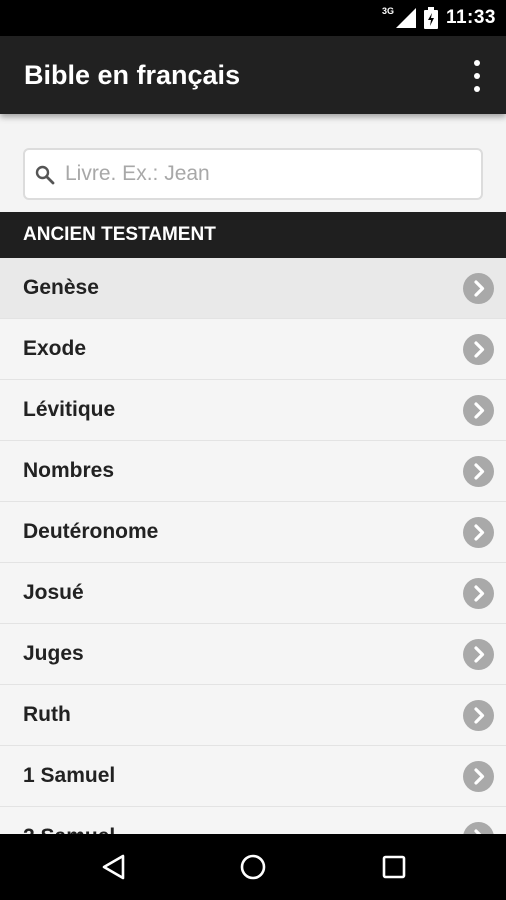 Image resolution: width=506 pixels, height=900 pixels. What do you see at coordinates (265, 174) in the screenshot?
I see `search-input` at bounding box center [265, 174].